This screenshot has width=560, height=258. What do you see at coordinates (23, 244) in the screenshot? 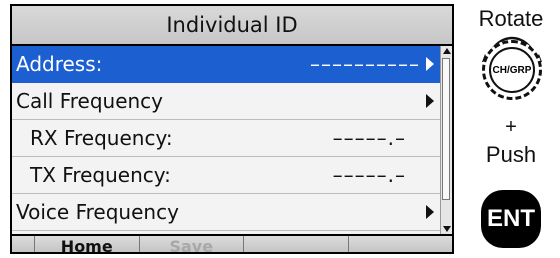
I see `softkey-blank-left` at bounding box center [23, 244].